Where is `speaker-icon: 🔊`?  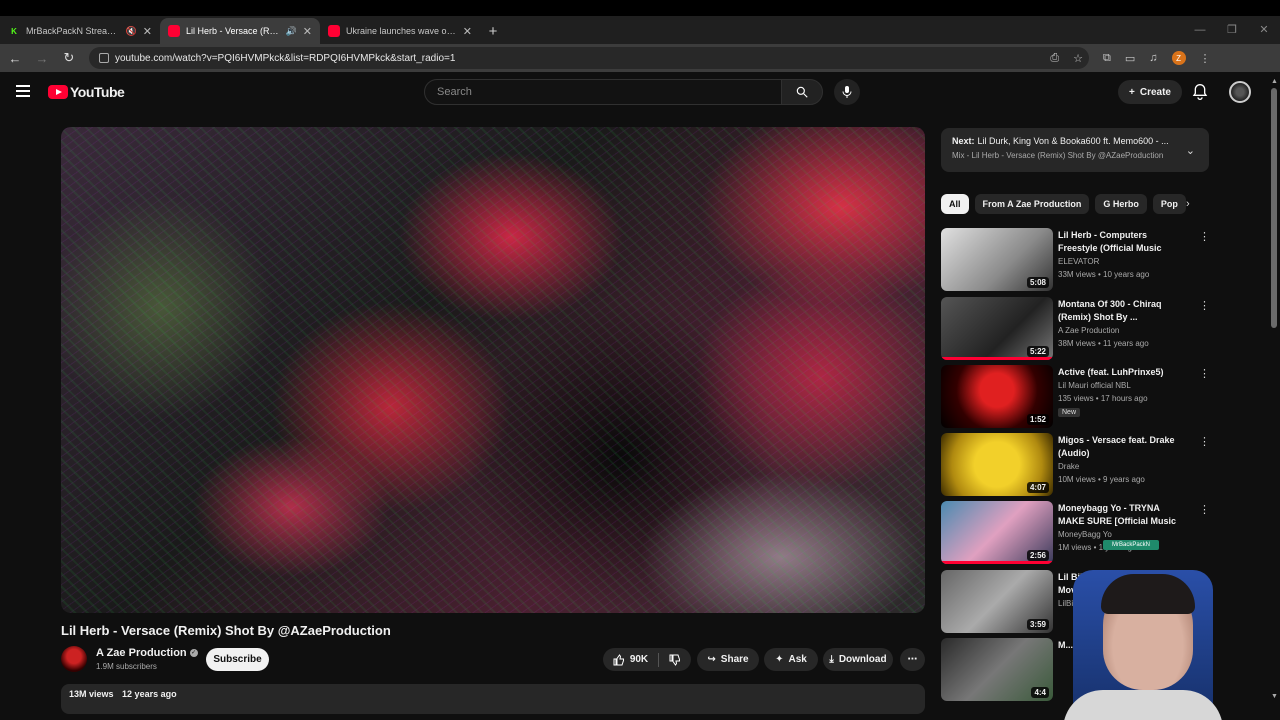 speaker-icon: 🔊 is located at coordinates (291, 31).